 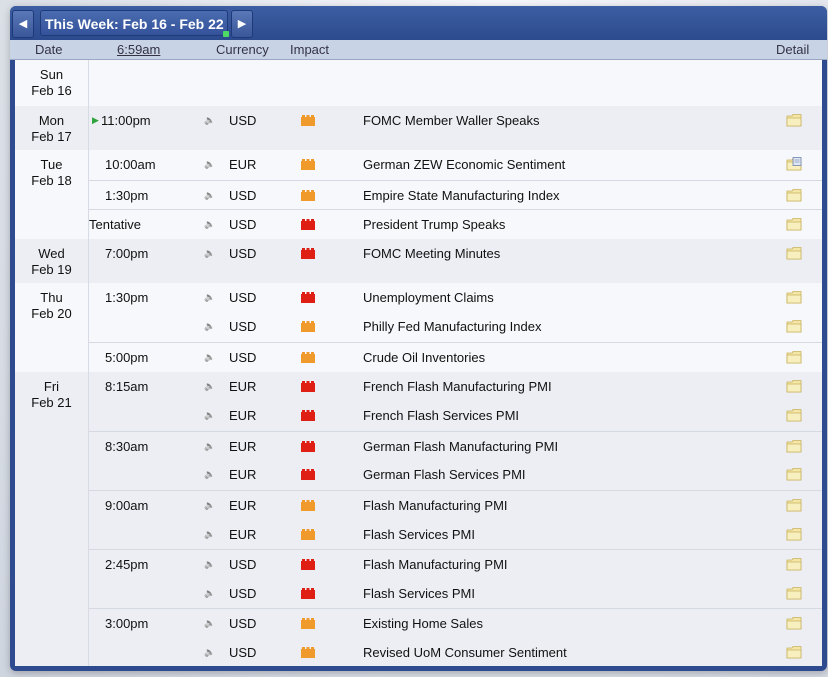 I want to click on event-row: 9:00am 🔈 EUR Flash Manufacturing PMI, so click(x=455, y=504).